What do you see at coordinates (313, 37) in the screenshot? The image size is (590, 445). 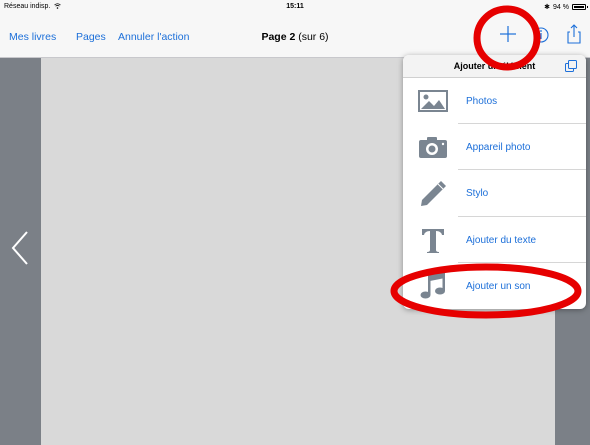 I see `page-total: (sur 6)` at bounding box center [313, 37].